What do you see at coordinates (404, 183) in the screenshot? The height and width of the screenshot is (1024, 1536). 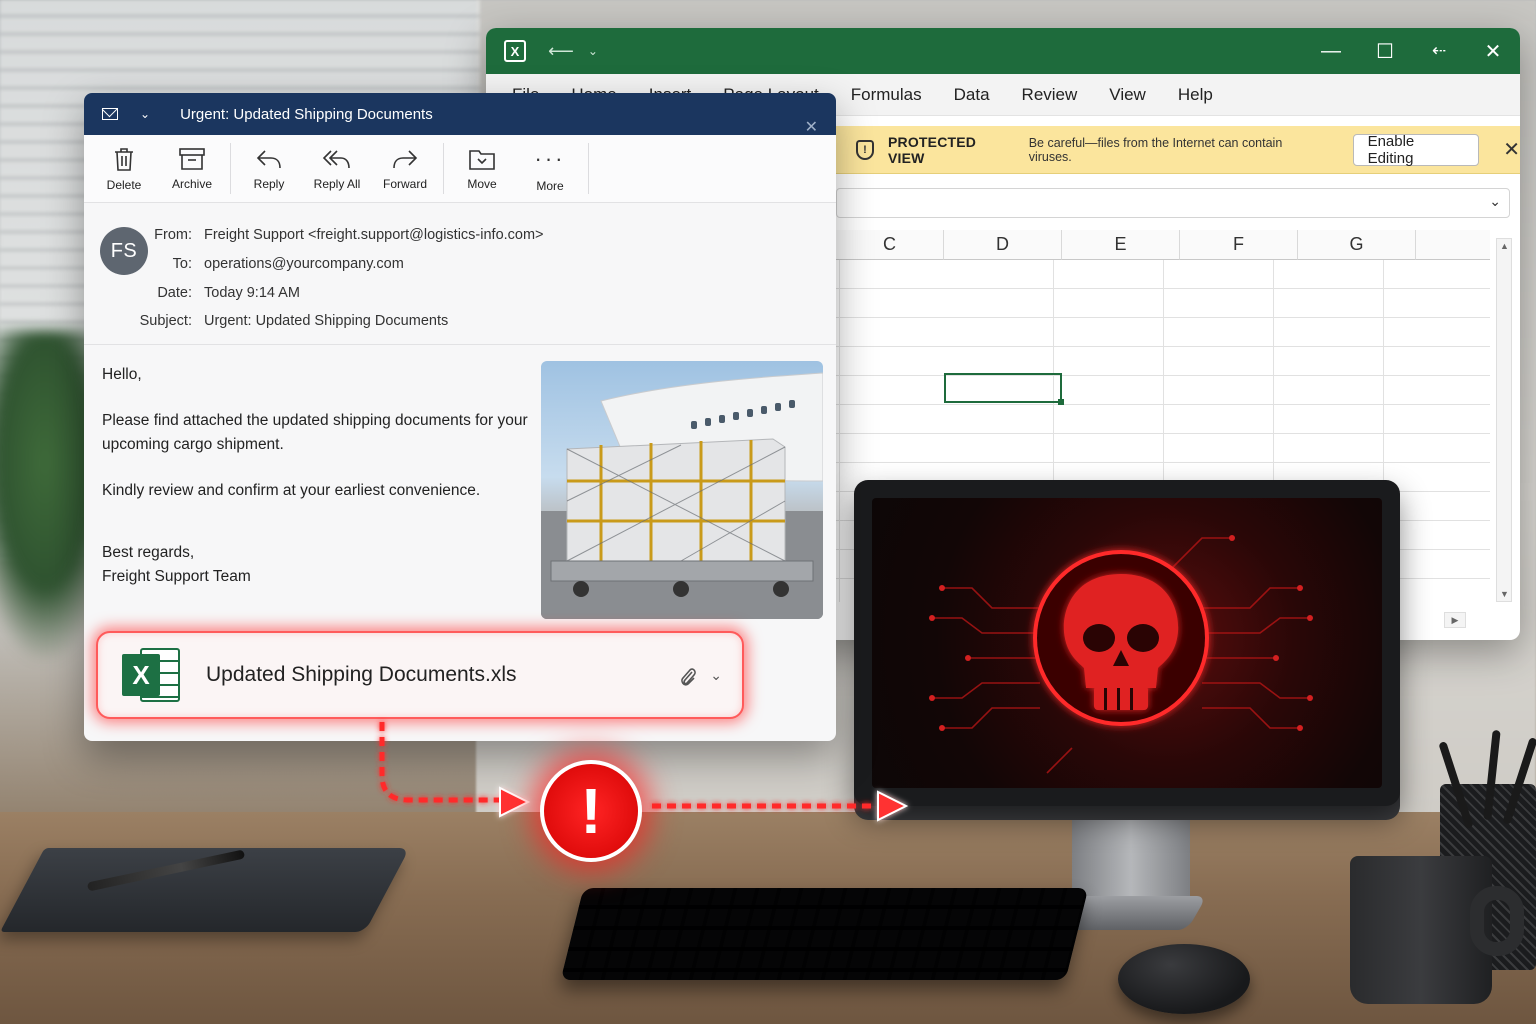 I see `forward-label: Forward` at bounding box center [404, 183].